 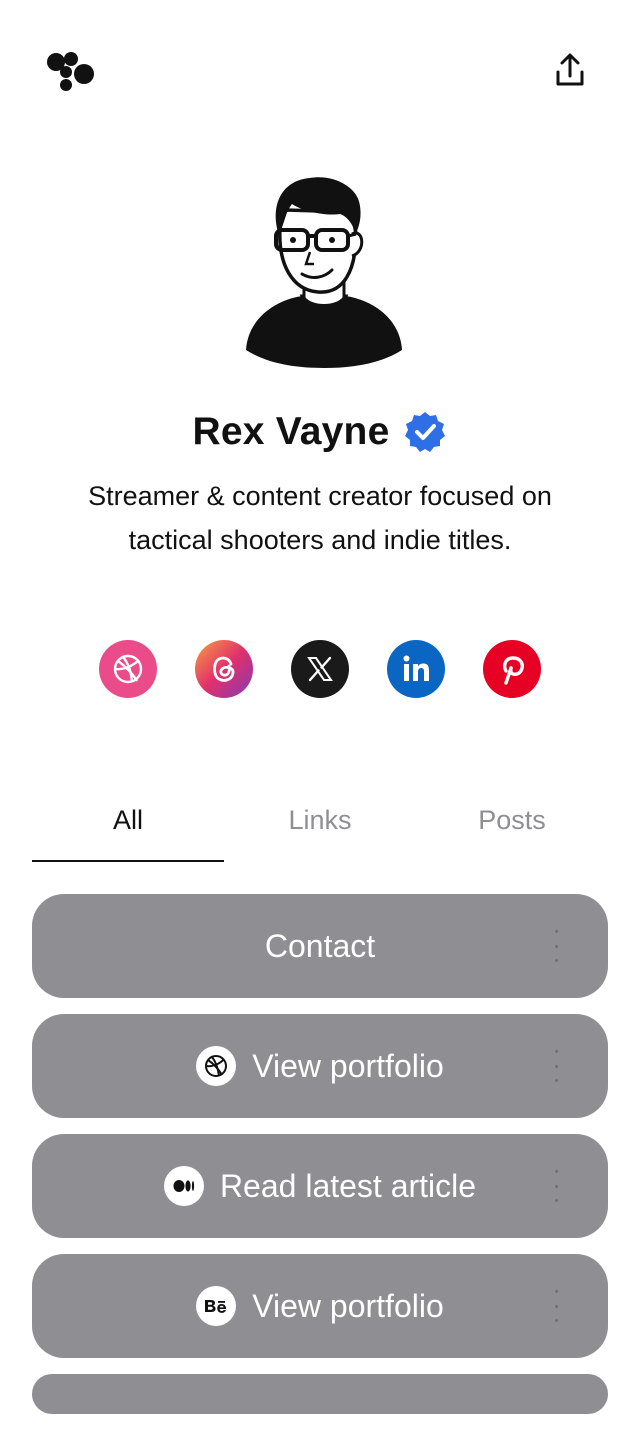 I want to click on link-label: Read latest article, so click(x=348, y=1185).